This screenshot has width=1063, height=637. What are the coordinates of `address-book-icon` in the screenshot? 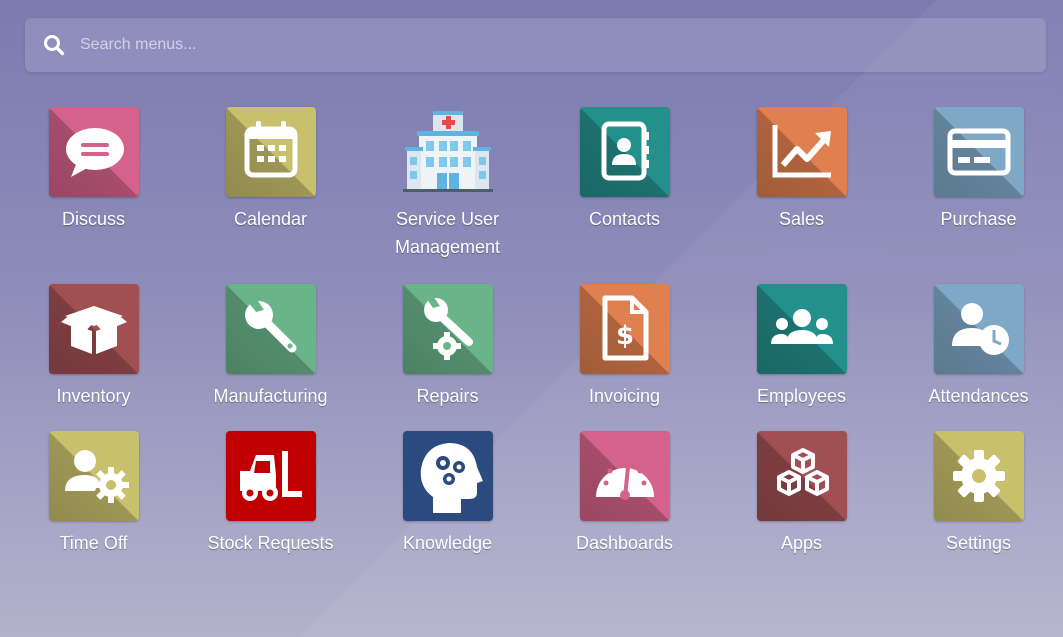 It's located at (625, 151).